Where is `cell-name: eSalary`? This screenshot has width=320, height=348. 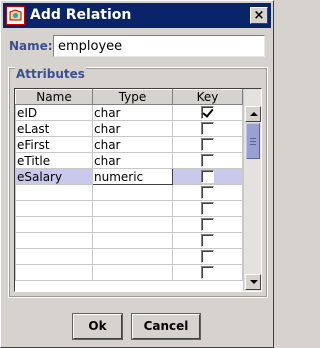
cell-name: eSalary is located at coordinates (54, 176).